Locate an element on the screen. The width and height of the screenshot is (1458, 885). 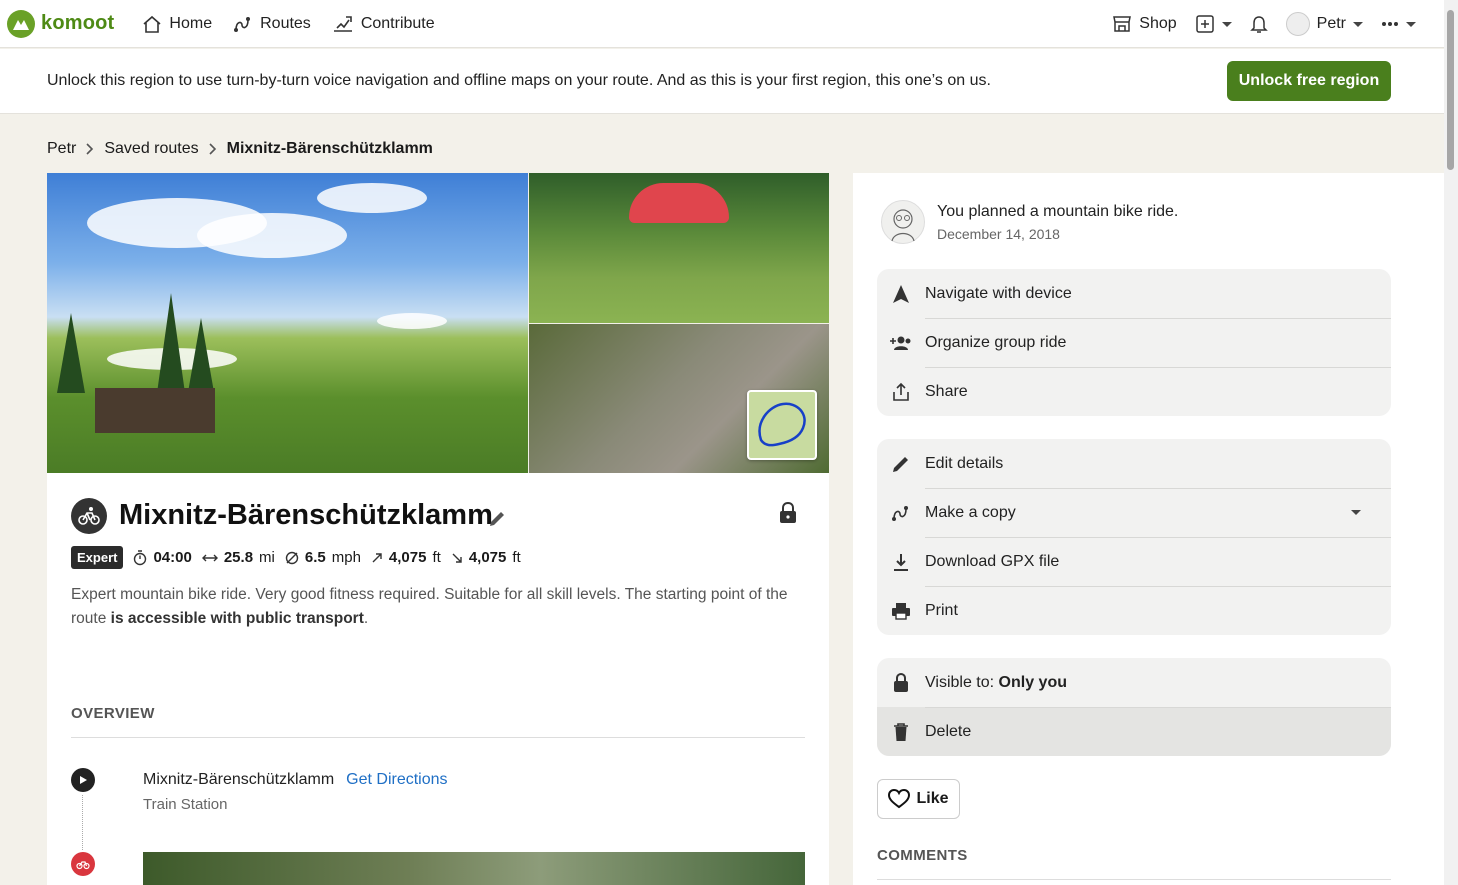
get-directions-link: Get Directions is located at coordinates (396, 780).